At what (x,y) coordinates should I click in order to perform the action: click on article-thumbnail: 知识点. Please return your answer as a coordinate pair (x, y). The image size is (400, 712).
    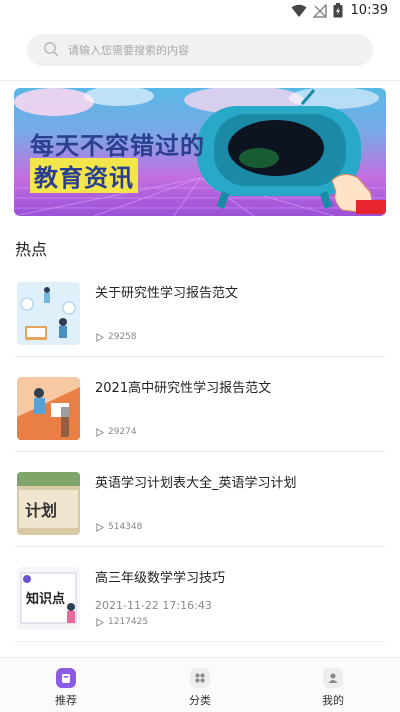
    Looking at the image, I should click on (48, 598).